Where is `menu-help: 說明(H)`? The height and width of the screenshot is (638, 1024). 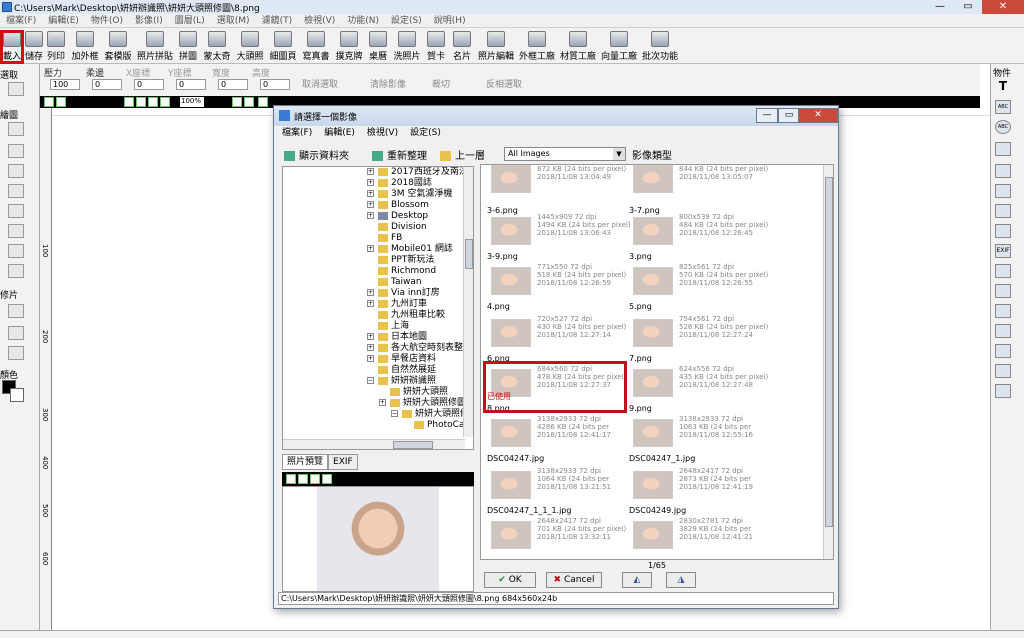
menu-help: 說明(H) is located at coordinates (450, 20).